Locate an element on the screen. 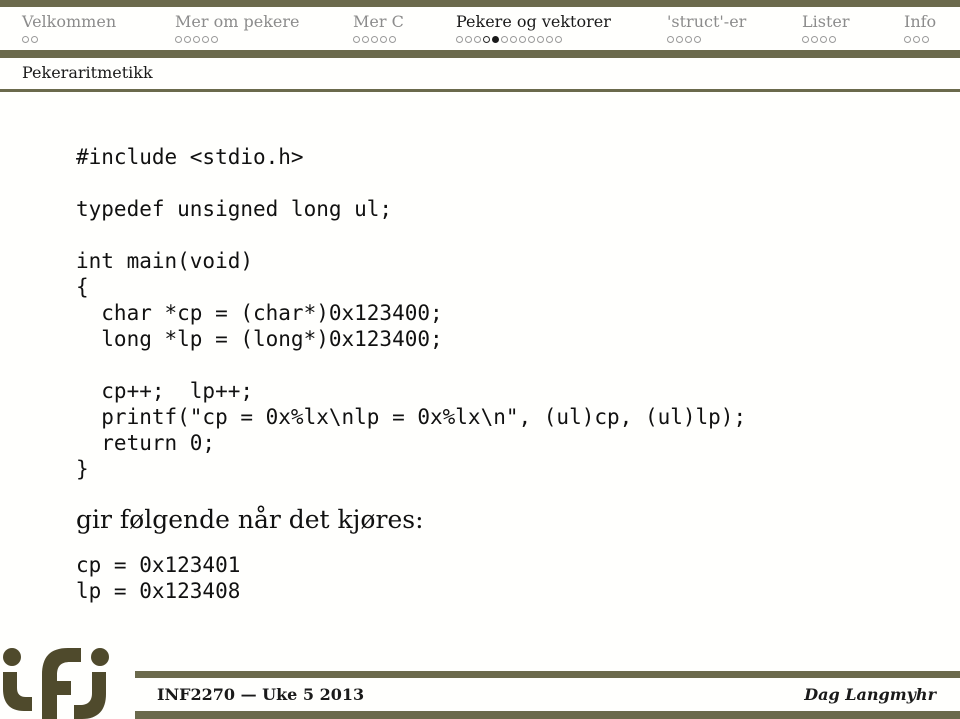  nav-section-label: Mer om pekere is located at coordinates (237, 22).